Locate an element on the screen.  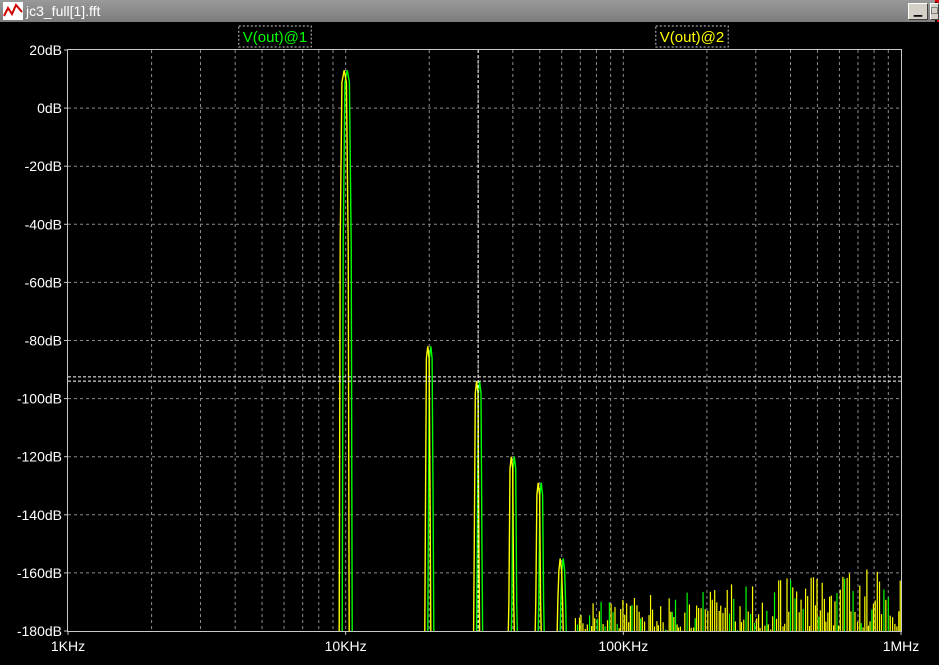
x-tick-label: 1MHz is located at coordinates (901, 646).